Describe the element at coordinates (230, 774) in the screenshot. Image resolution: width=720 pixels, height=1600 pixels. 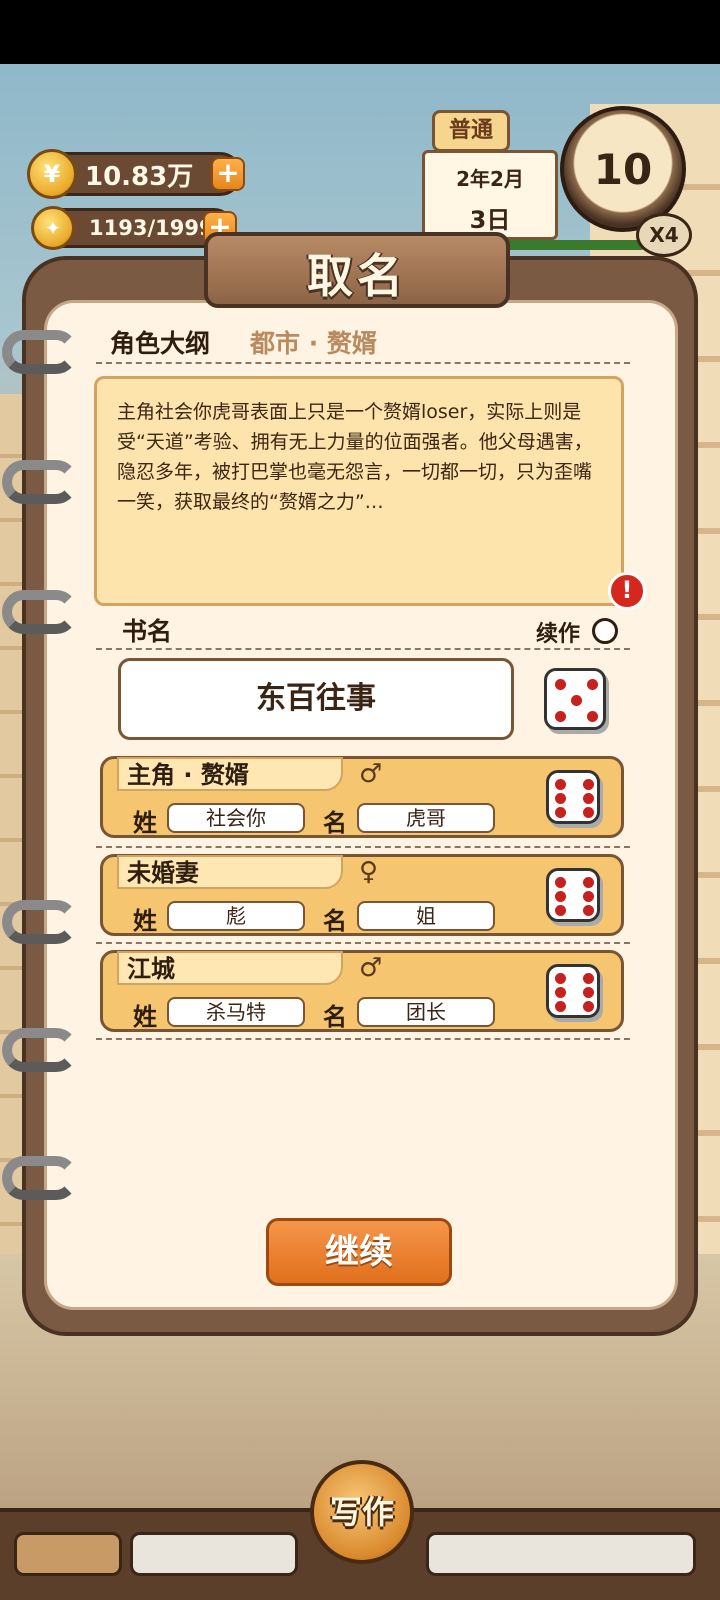
I see `character-role: 主角 · 赘婿` at that location.